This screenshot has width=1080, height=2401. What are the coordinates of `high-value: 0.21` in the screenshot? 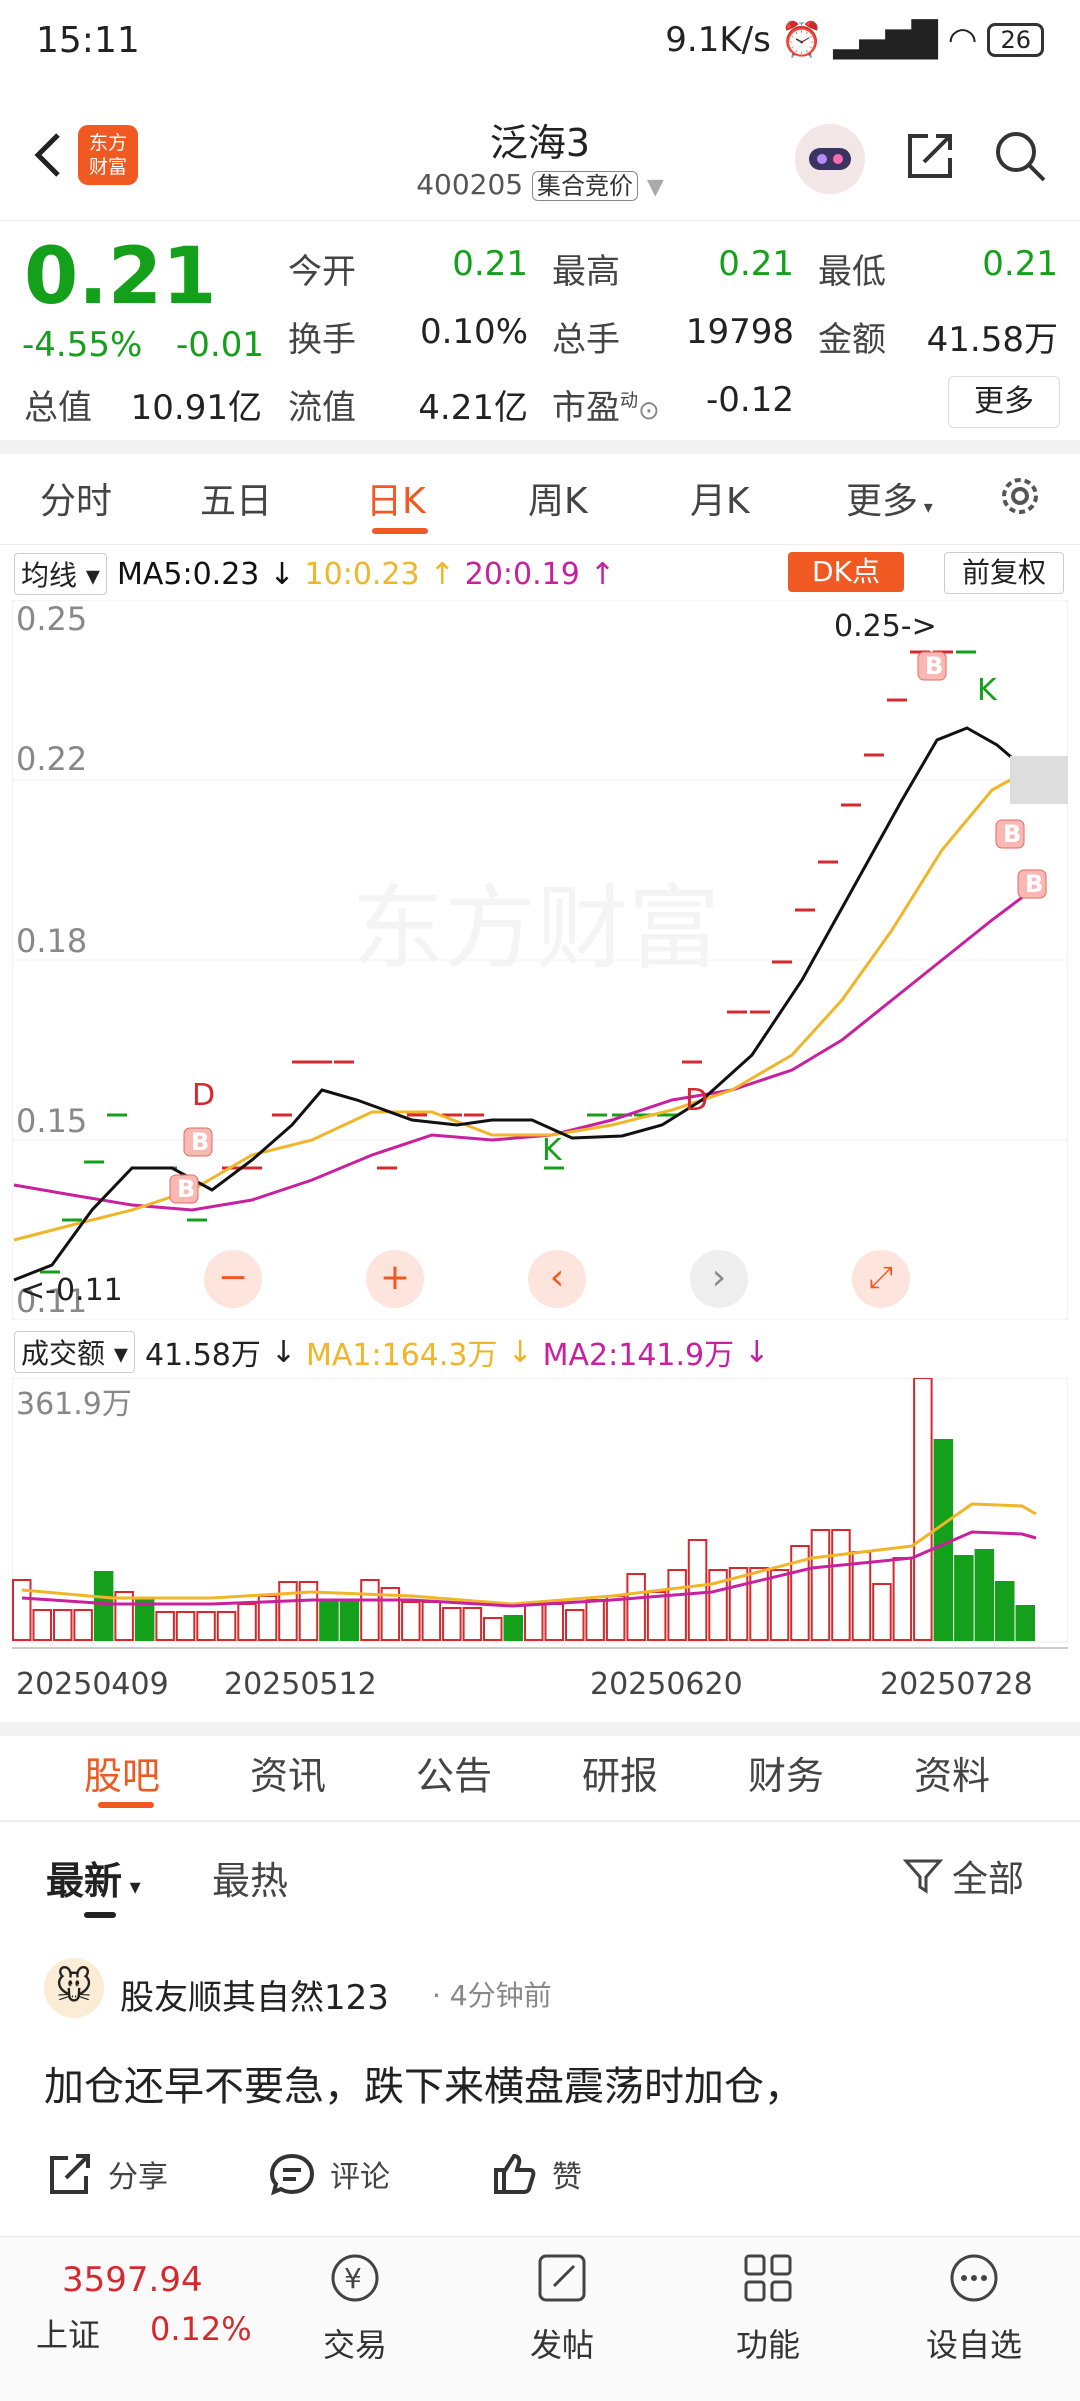 It's located at (756, 264).